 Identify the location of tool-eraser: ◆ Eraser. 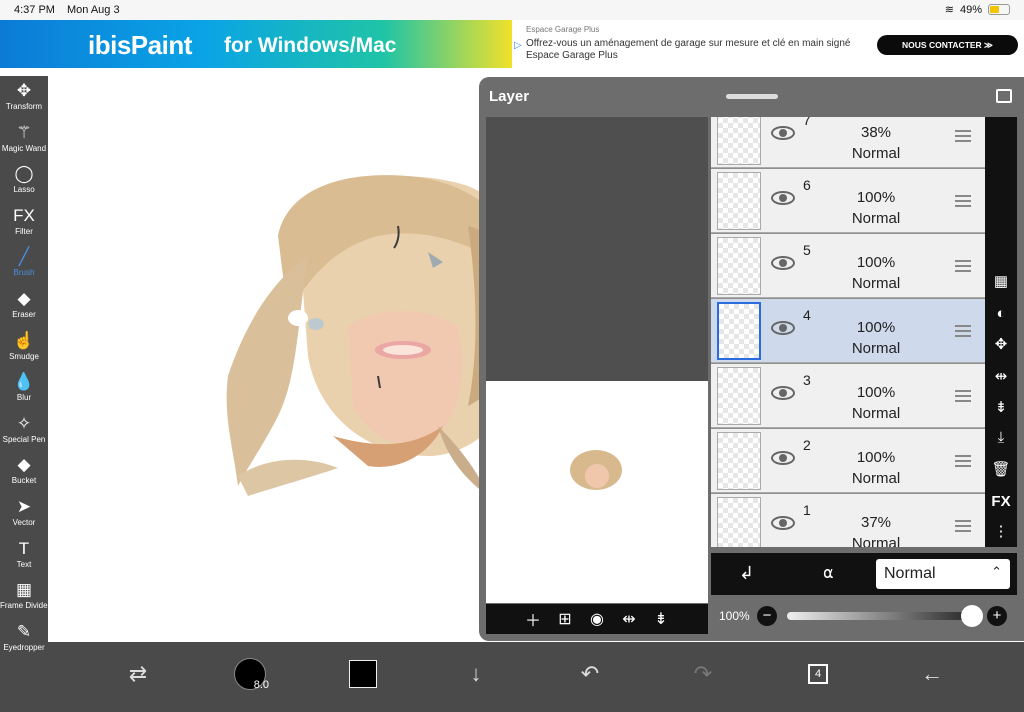
(24, 309).